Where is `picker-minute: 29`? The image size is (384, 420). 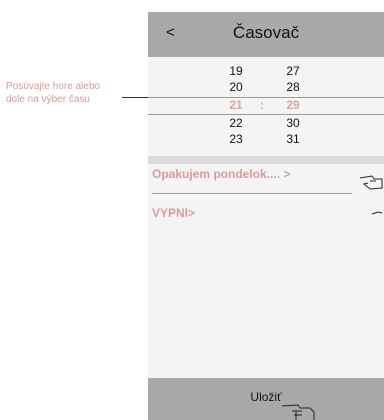
picker-minute: 29 is located at coordinates (293, 105).